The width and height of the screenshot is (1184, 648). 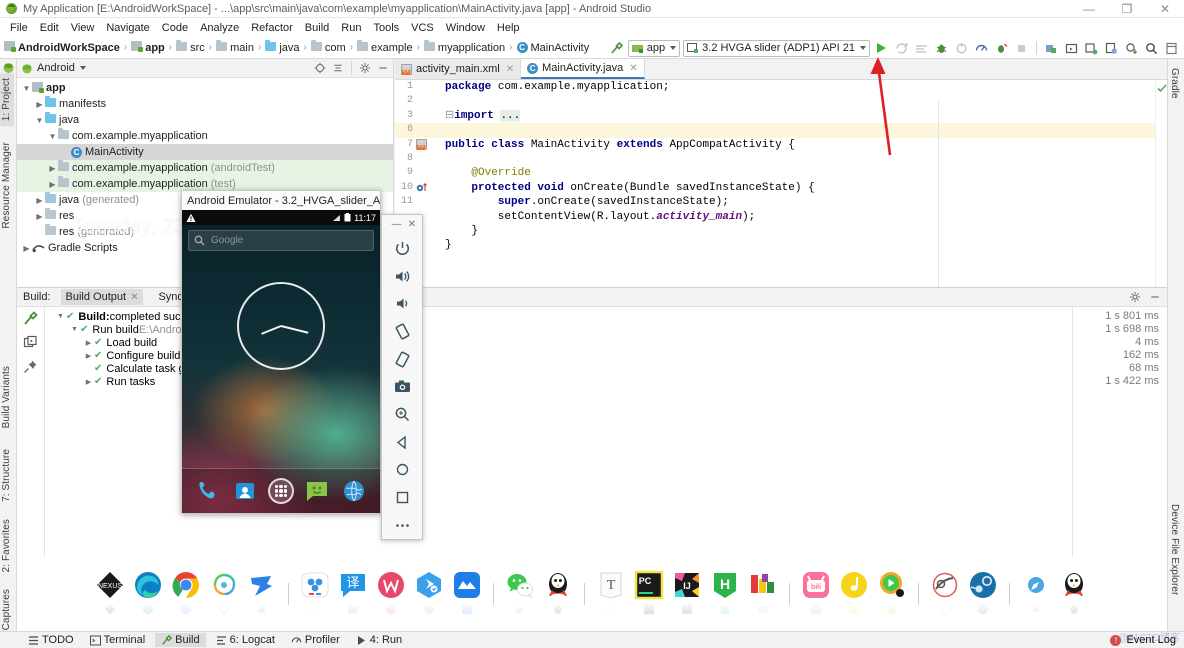 What do you see at coordinates (776, 48) in the screenshot?
I see `device-selector: 3.2 HVGA slider (ADP1) API 21` at bounding box center [776, 48].